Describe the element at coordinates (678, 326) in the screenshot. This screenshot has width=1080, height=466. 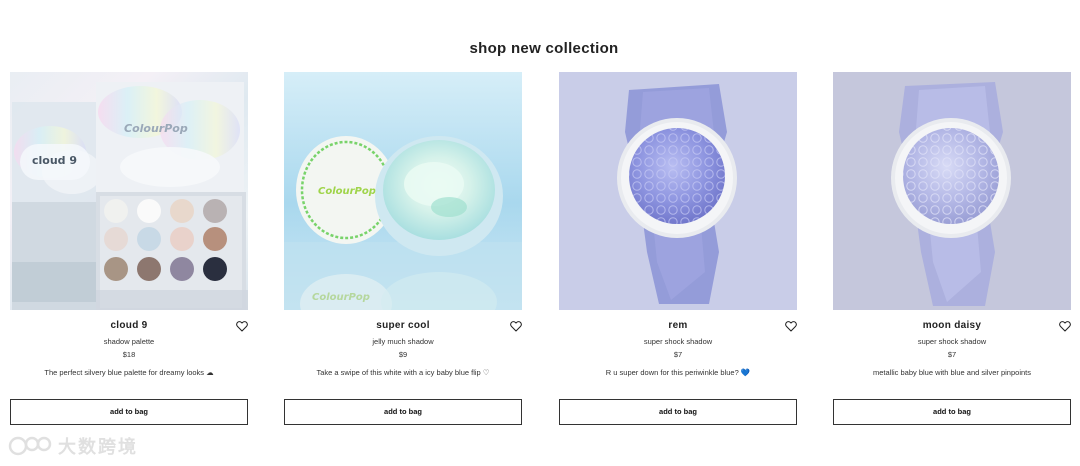
I see `product-name: rem` at that location.